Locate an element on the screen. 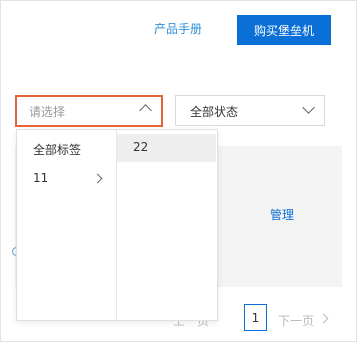  cascader-option-11: 11 is located at coordinates (67, 179).